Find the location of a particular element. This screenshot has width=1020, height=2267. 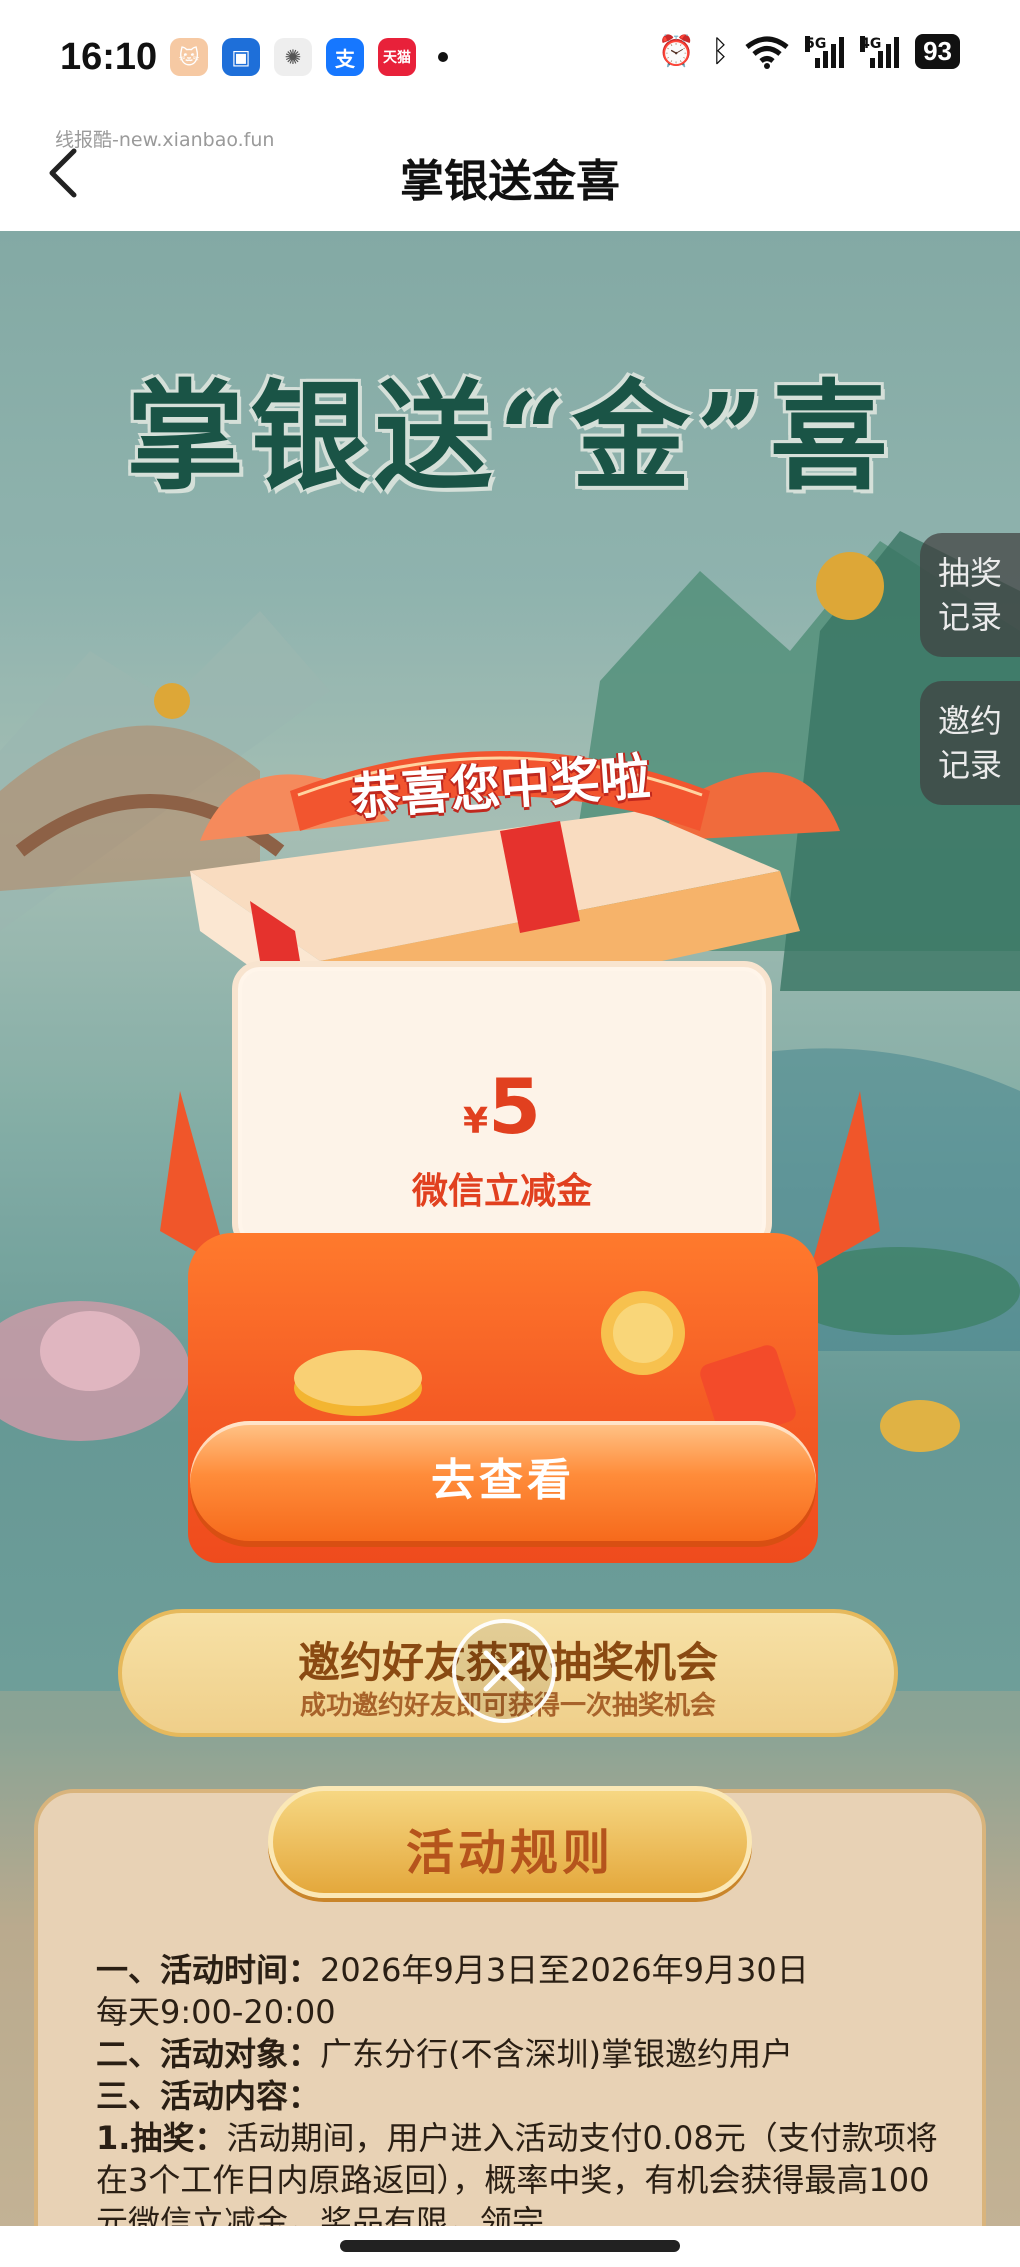

navigation-bar: 线报酷-new.xianbao.fun 掌银送金喜 is located at coordinates (510, 173).